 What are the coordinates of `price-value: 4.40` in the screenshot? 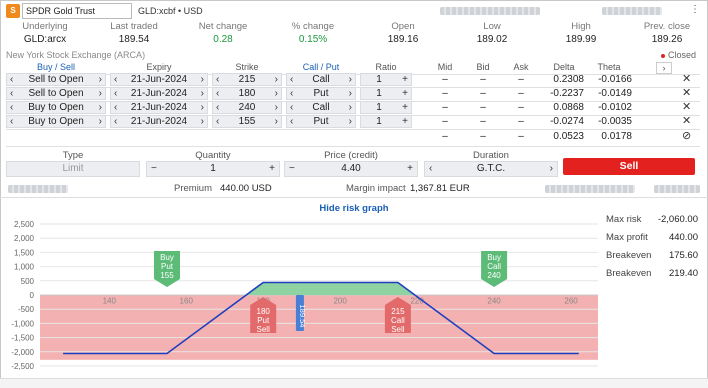 It's located at (350, 168).